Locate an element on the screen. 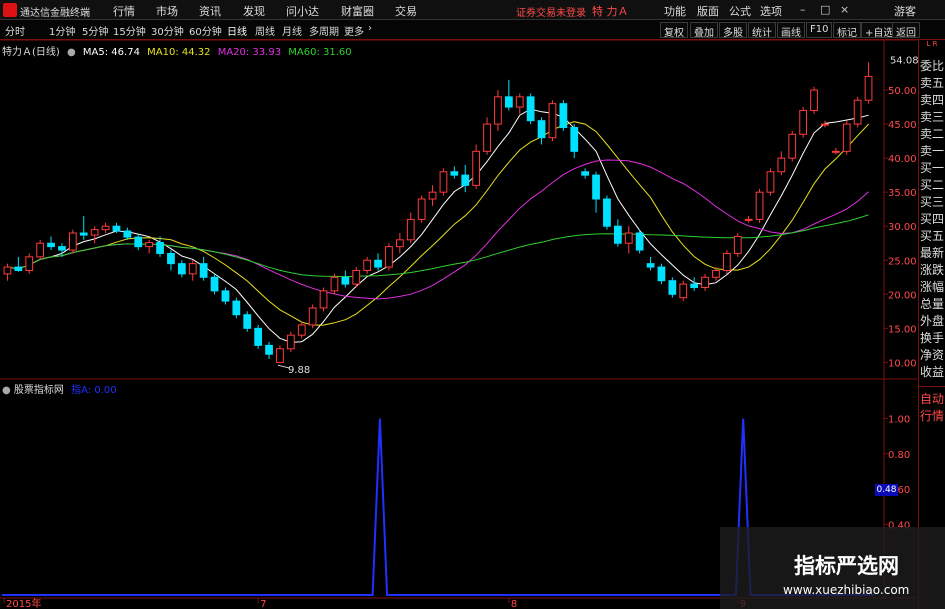 The height and width of the screenshot is (609, 945). indicator-gear-icon: ● is located at coordinates (6, 390).